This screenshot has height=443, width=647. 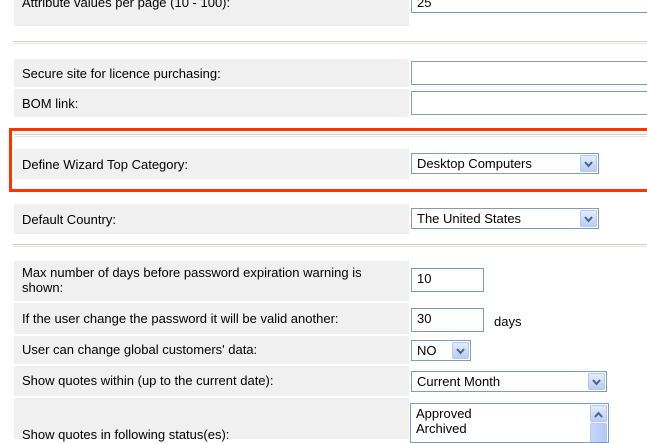 I want to click on setting-row-default-country: Default Country: The United States, so click(x=330, y=219).